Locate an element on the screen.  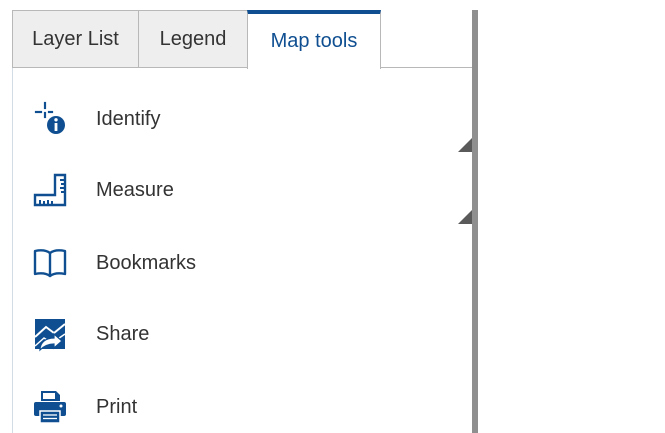
share-map-icon is located at coordinates (50, 334).